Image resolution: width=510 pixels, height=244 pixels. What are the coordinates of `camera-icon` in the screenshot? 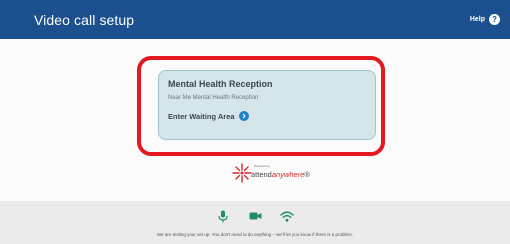 It's located at (255, 216).